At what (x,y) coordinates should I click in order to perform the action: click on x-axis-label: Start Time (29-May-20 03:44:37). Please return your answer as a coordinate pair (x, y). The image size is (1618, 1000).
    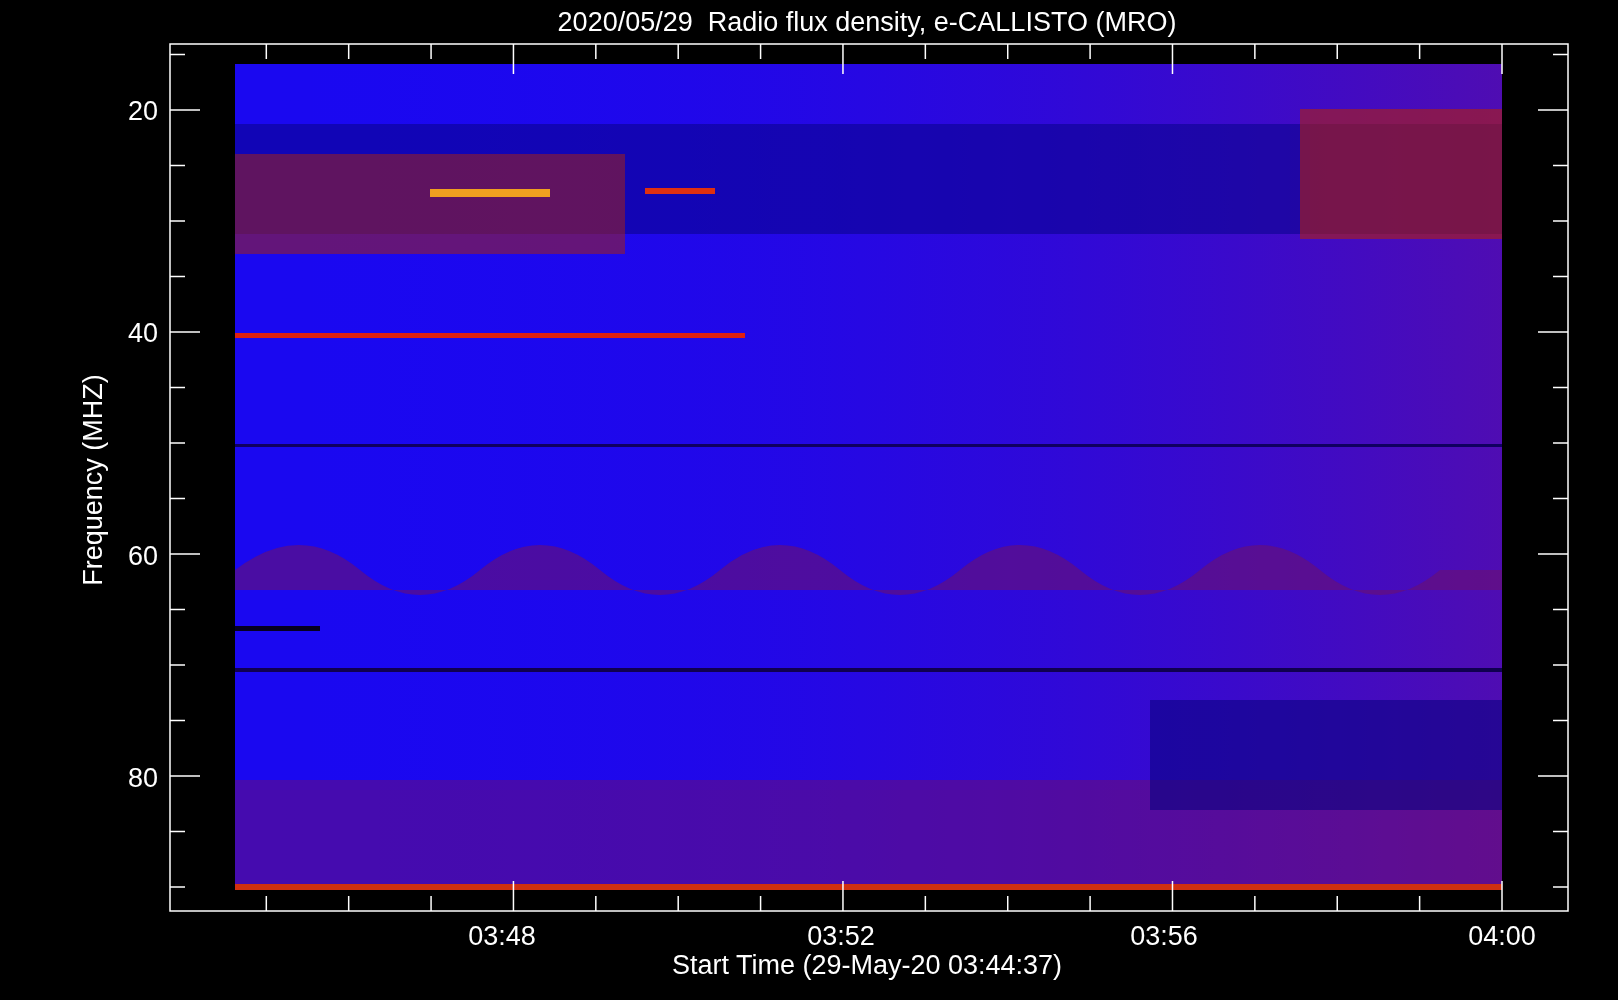
    Looking at the image, I should click on (867, 965).